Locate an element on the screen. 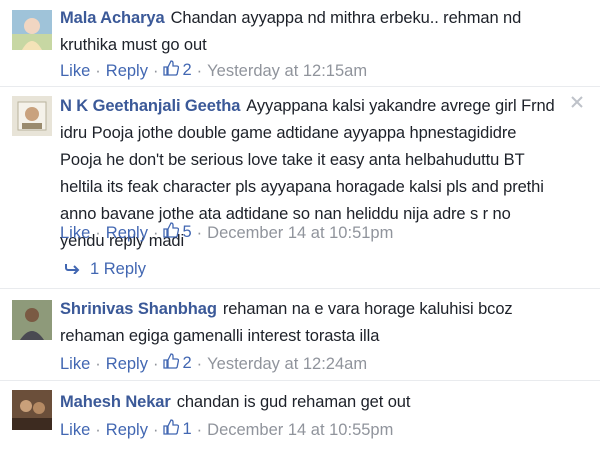  comment-text: chandan is gud rehaman get out is located at coordinates (293, 402).